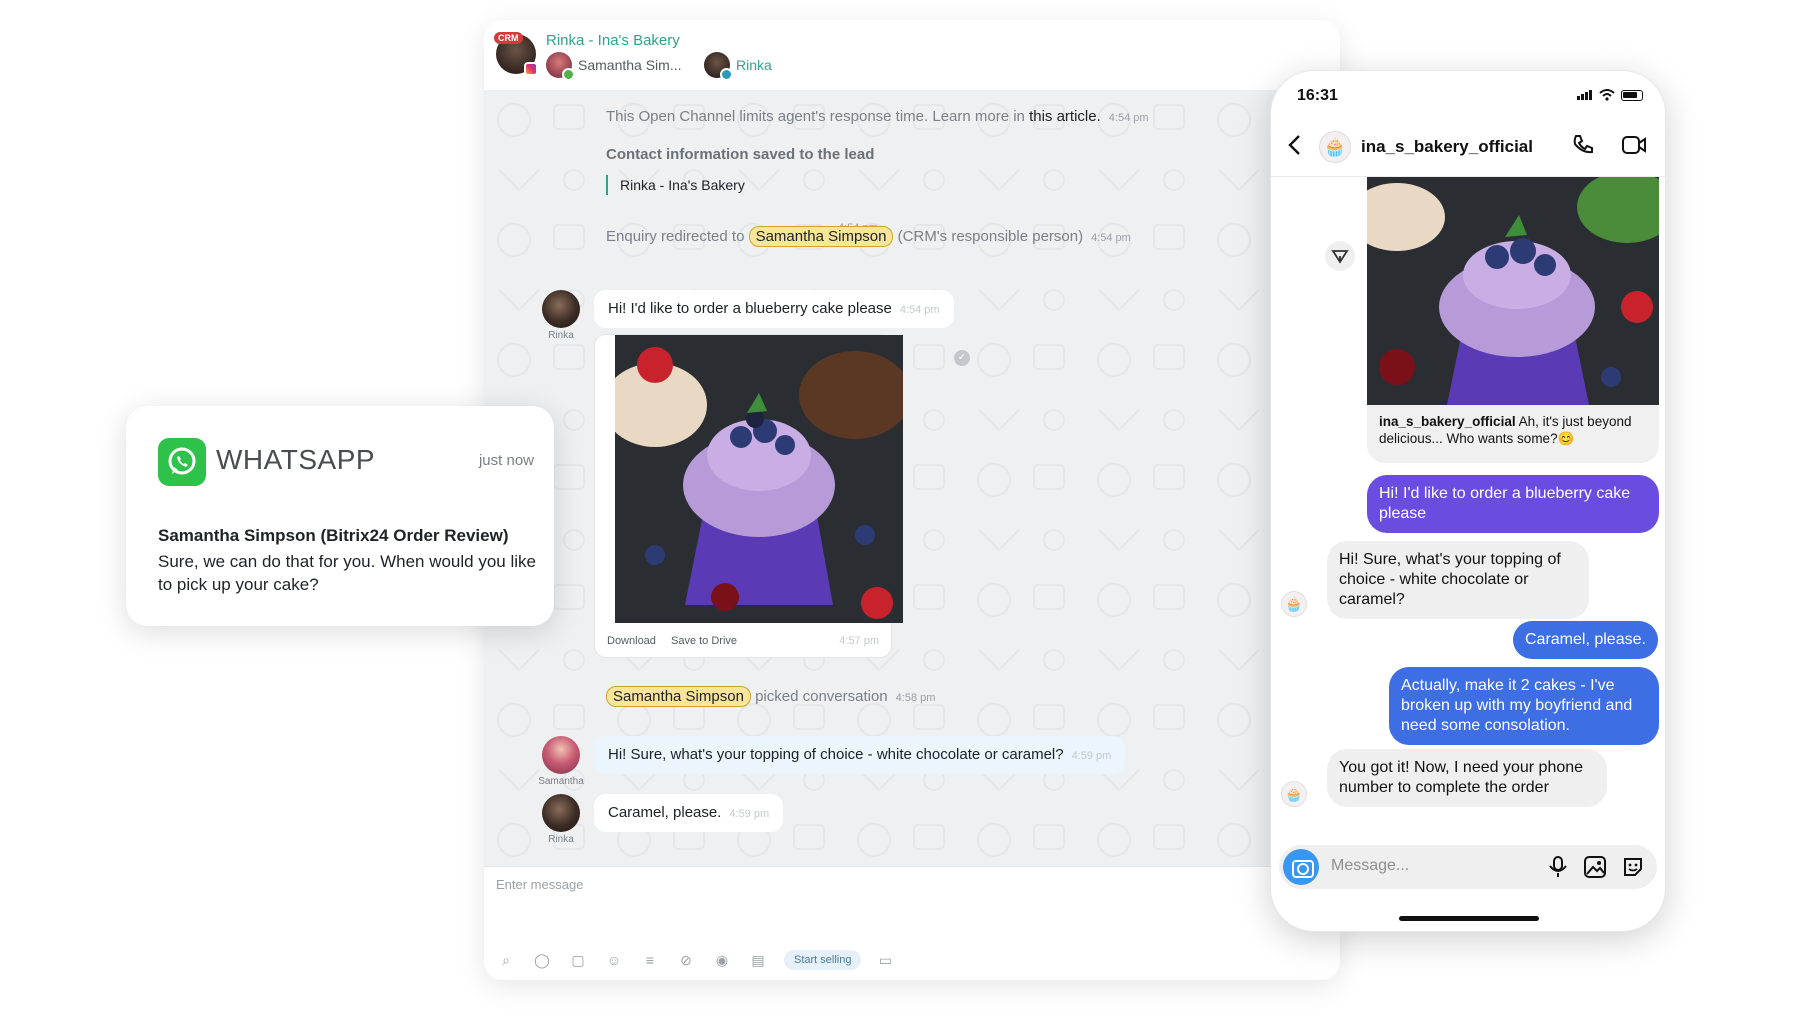  Describe the element at coordinates (1301, 867) in the screenshot. I see `camera-icon` at that location.